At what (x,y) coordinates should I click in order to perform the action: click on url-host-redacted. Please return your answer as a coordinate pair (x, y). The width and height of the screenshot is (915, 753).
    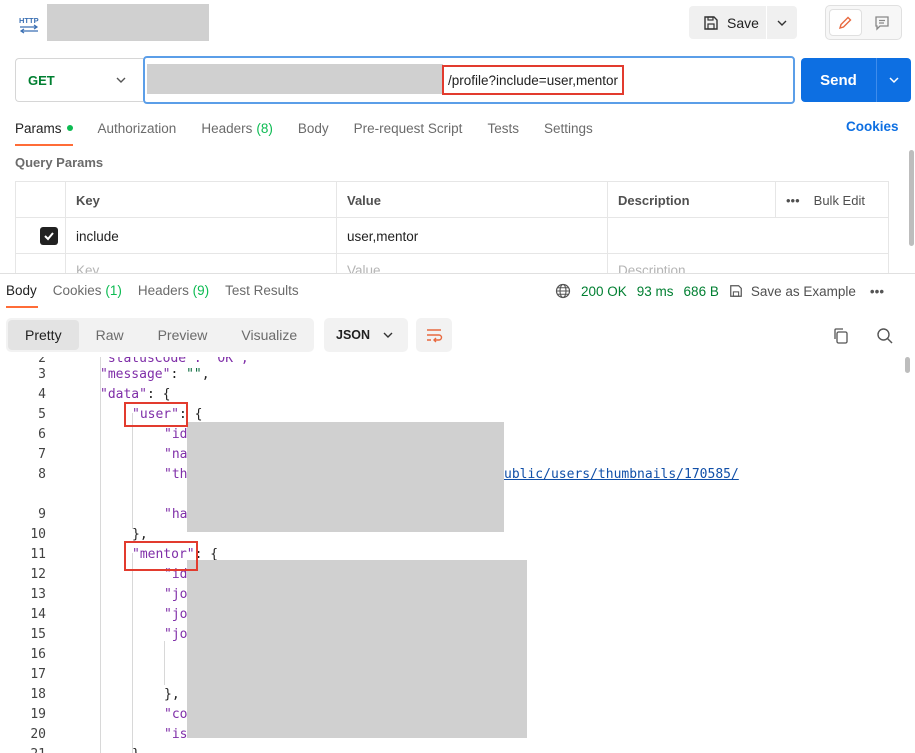
    Looking at the image, I should click on (295, 79).